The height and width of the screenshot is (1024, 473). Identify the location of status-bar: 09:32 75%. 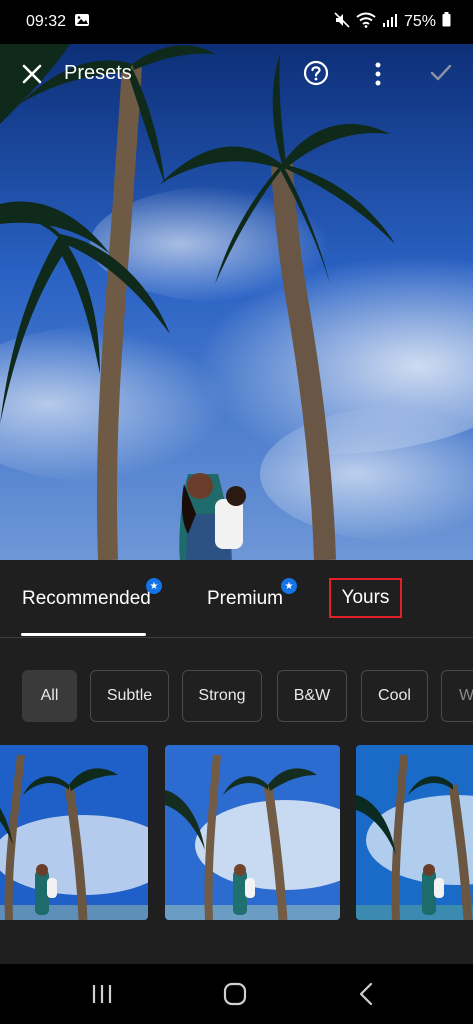
(236, 22).